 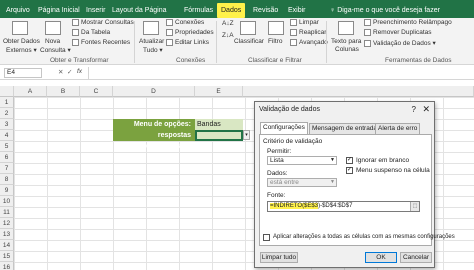 I want to click on flash-fill-icon, so click(x=367, y=22).